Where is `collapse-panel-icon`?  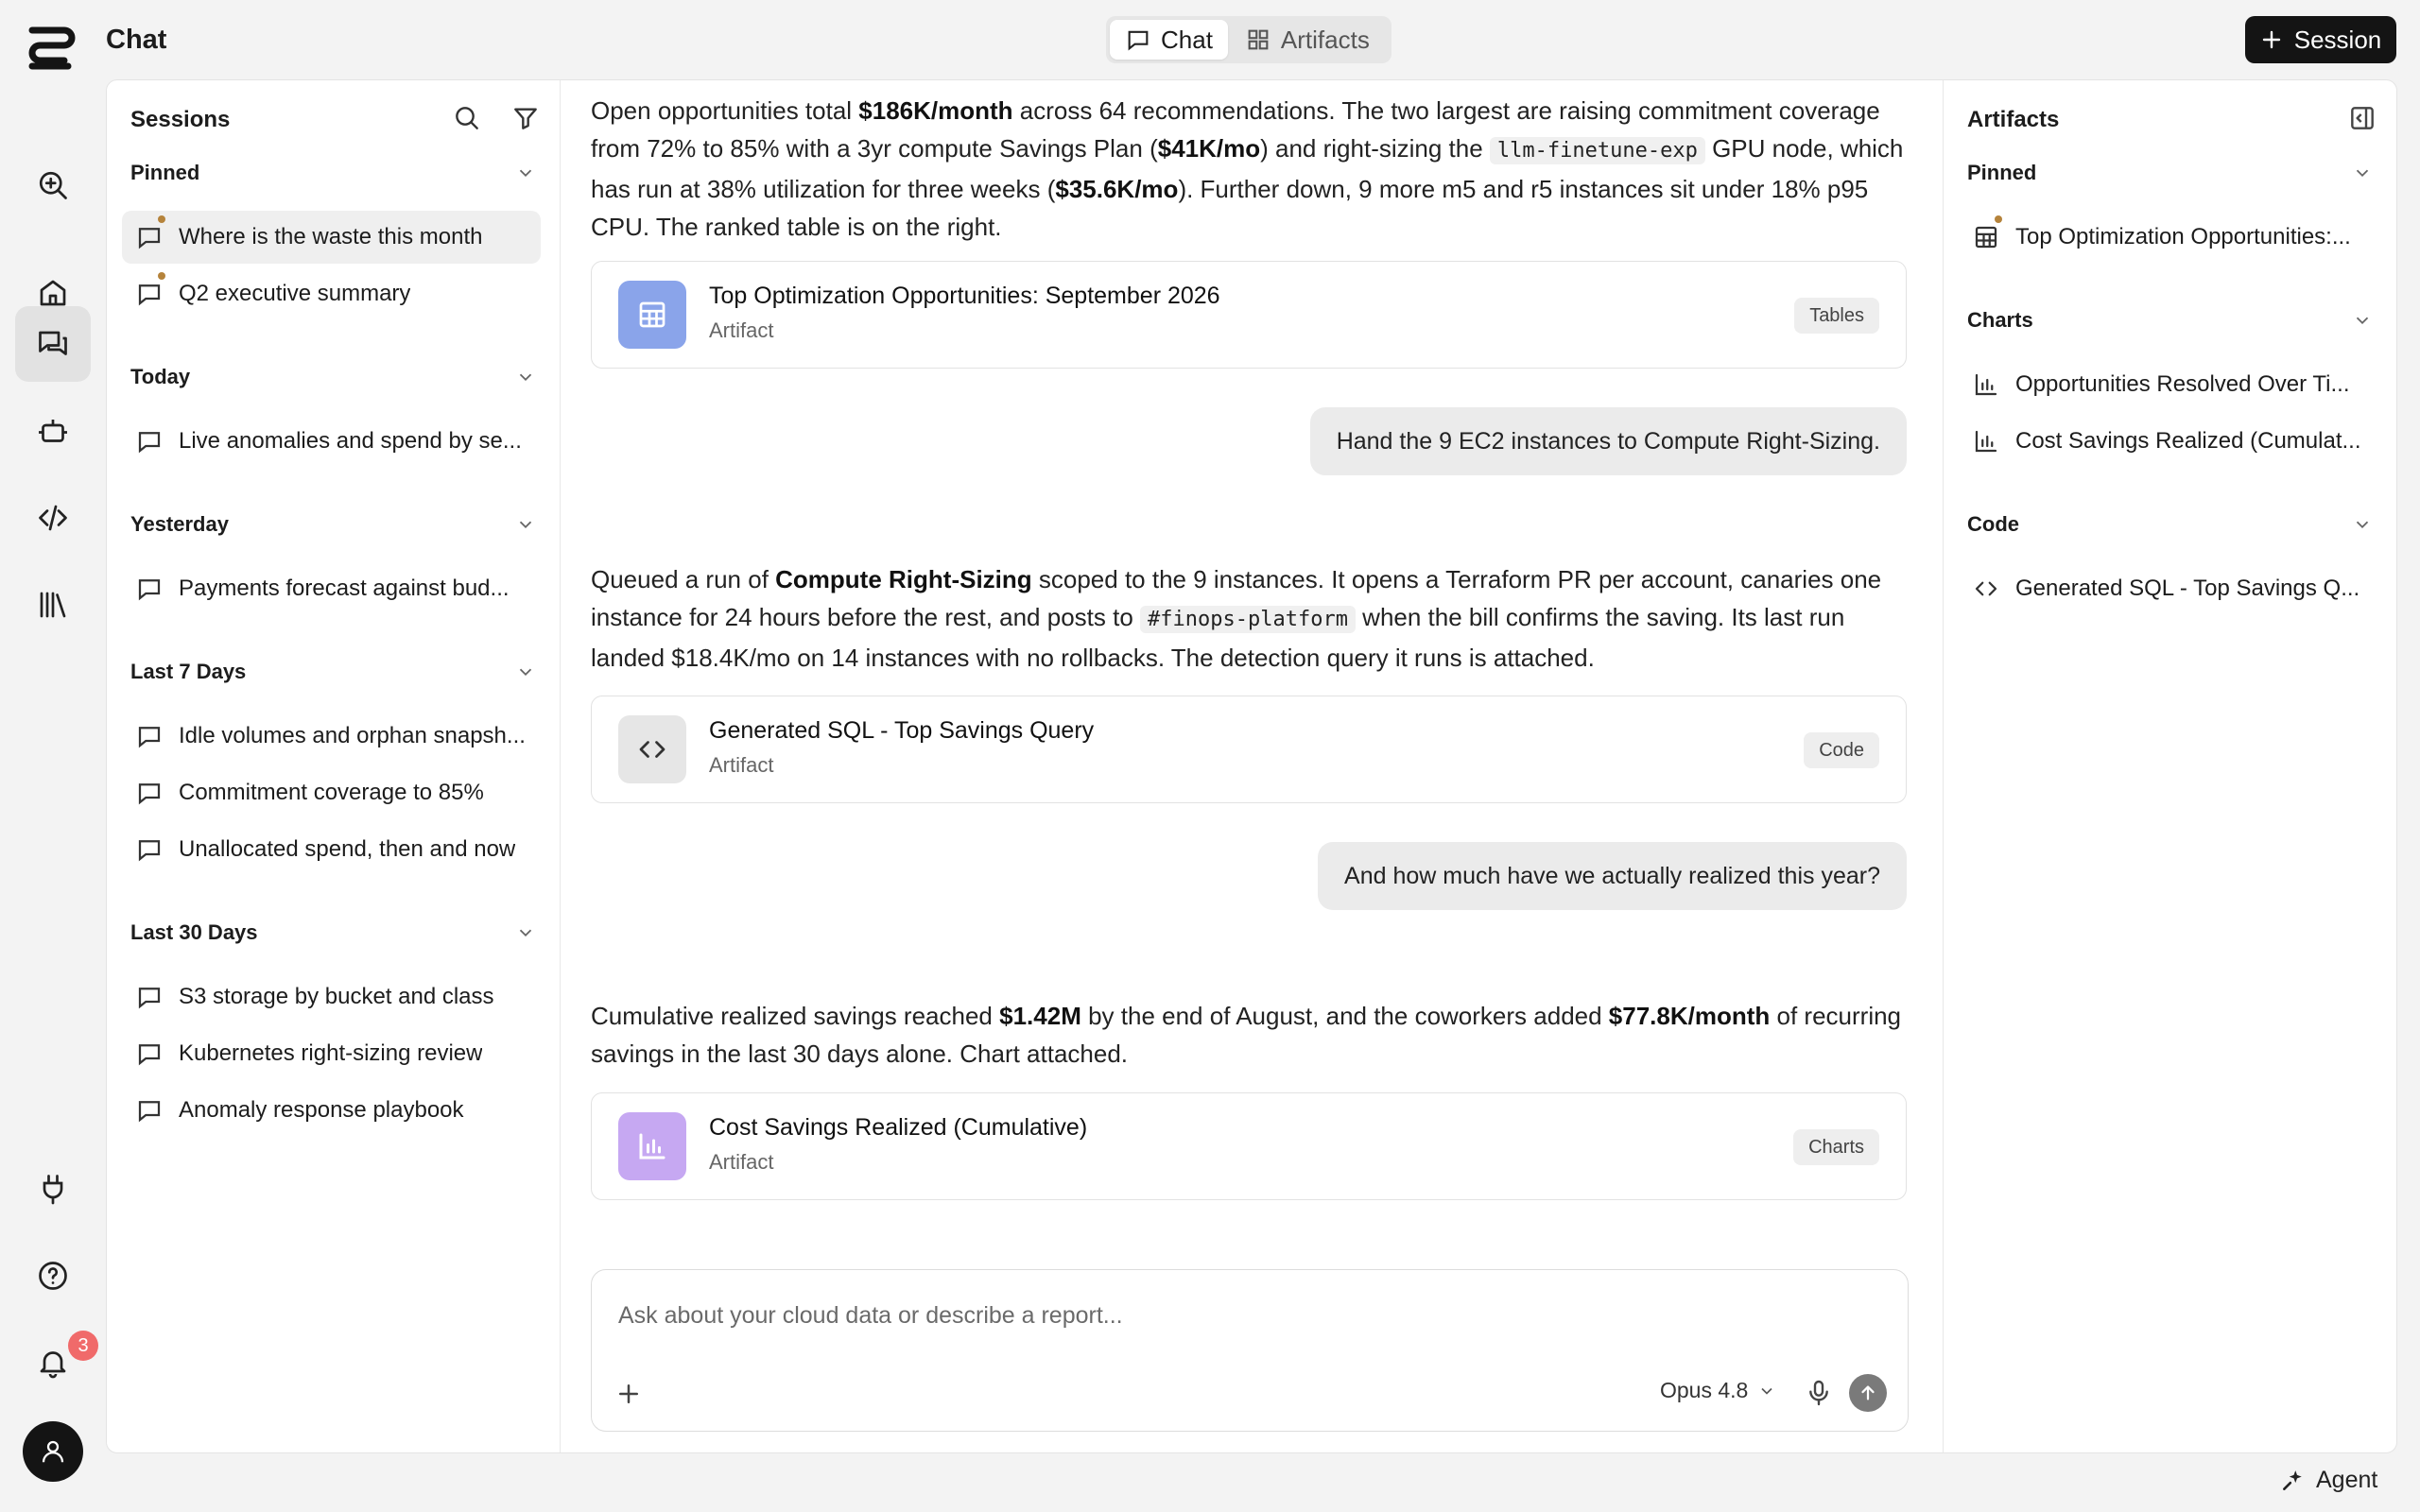 collapse-panel-icon is located at coordinates (2362, 118).